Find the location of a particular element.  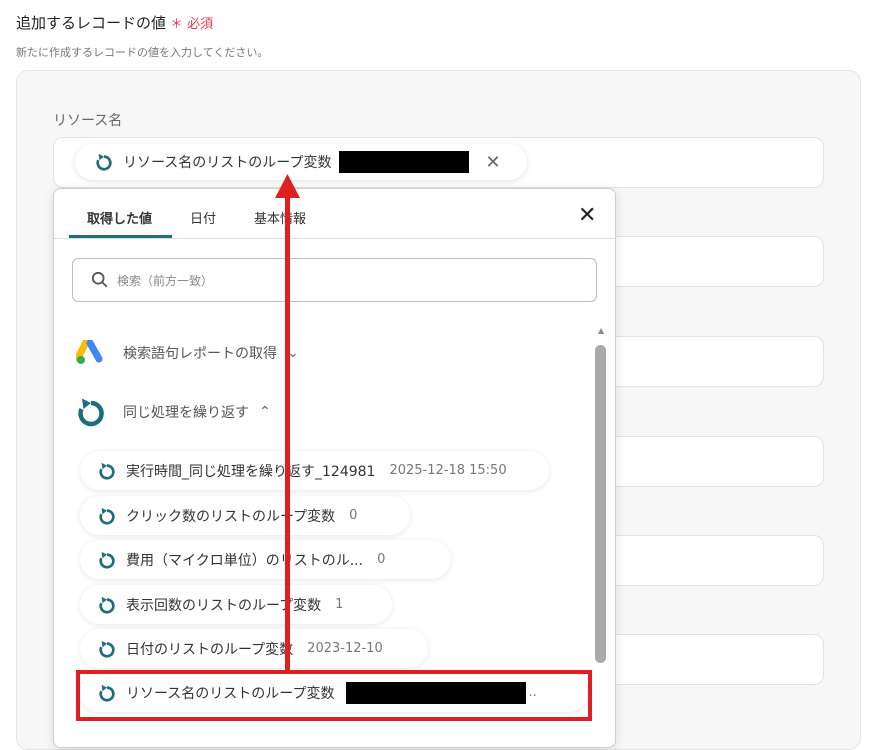

remove-chip-icon: ✕ is located at coordinates (492, 162).